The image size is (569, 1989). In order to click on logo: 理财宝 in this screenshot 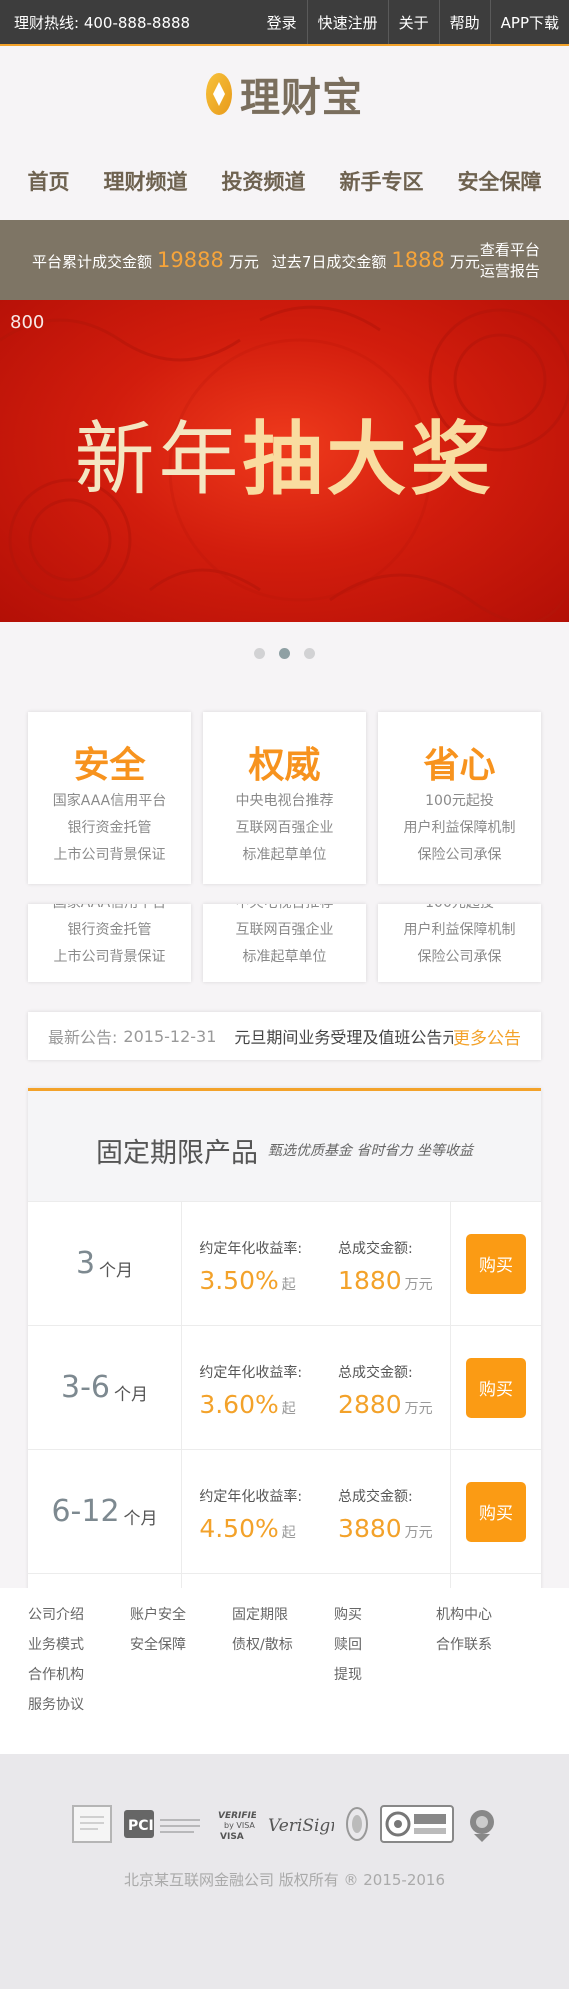, I will do `click(284, 94)`.